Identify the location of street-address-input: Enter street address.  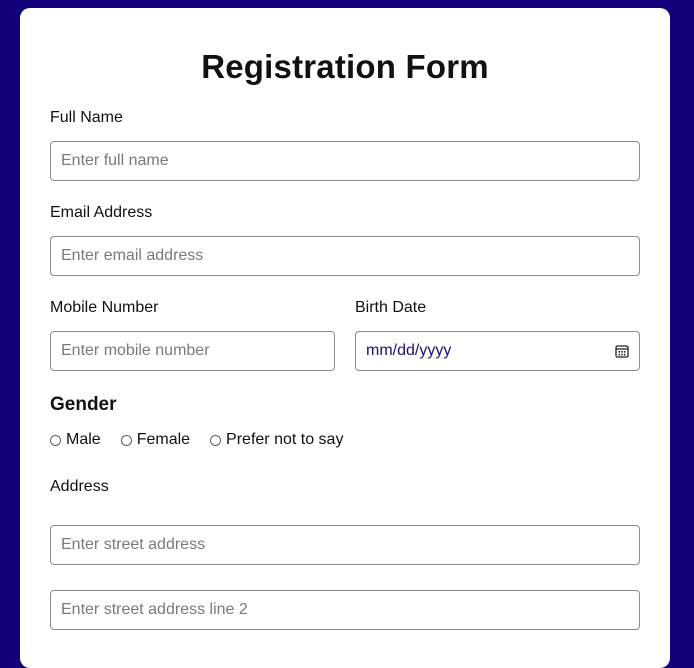
(345, 545).